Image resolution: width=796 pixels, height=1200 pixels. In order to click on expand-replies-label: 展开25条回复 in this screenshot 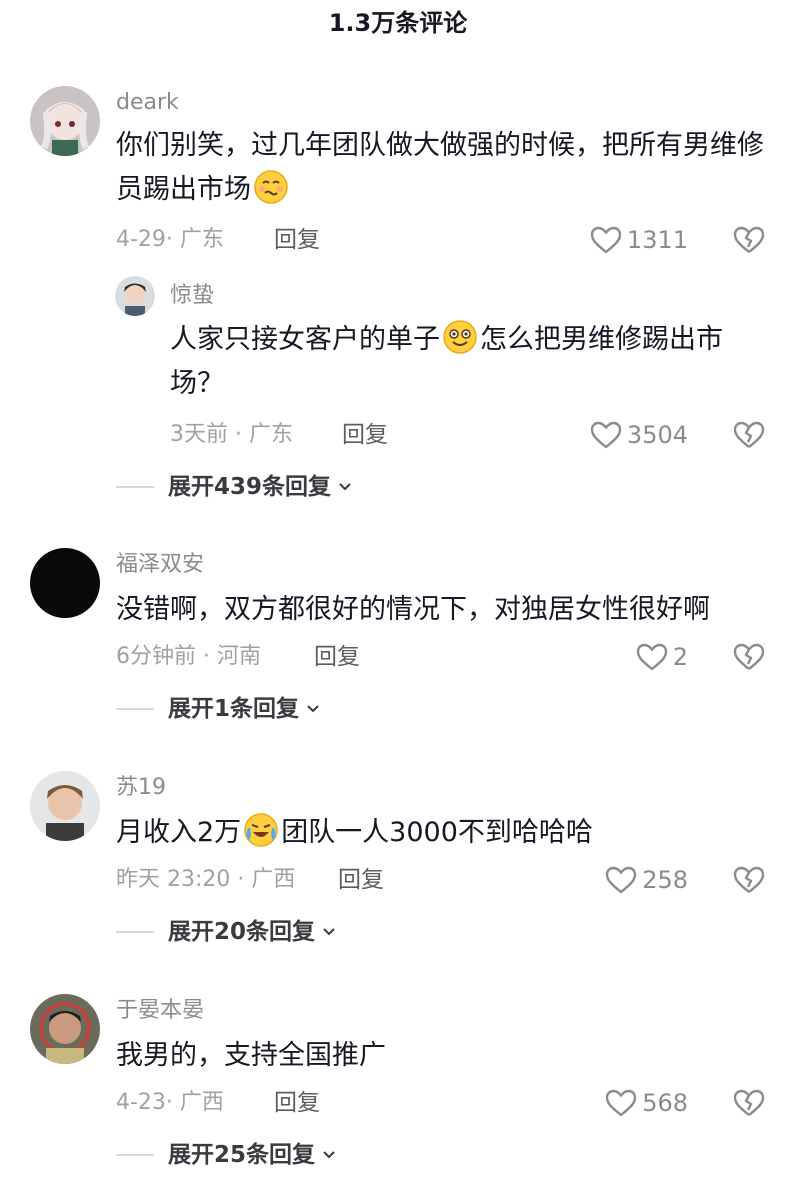, I will do `click(242, 1155)`.